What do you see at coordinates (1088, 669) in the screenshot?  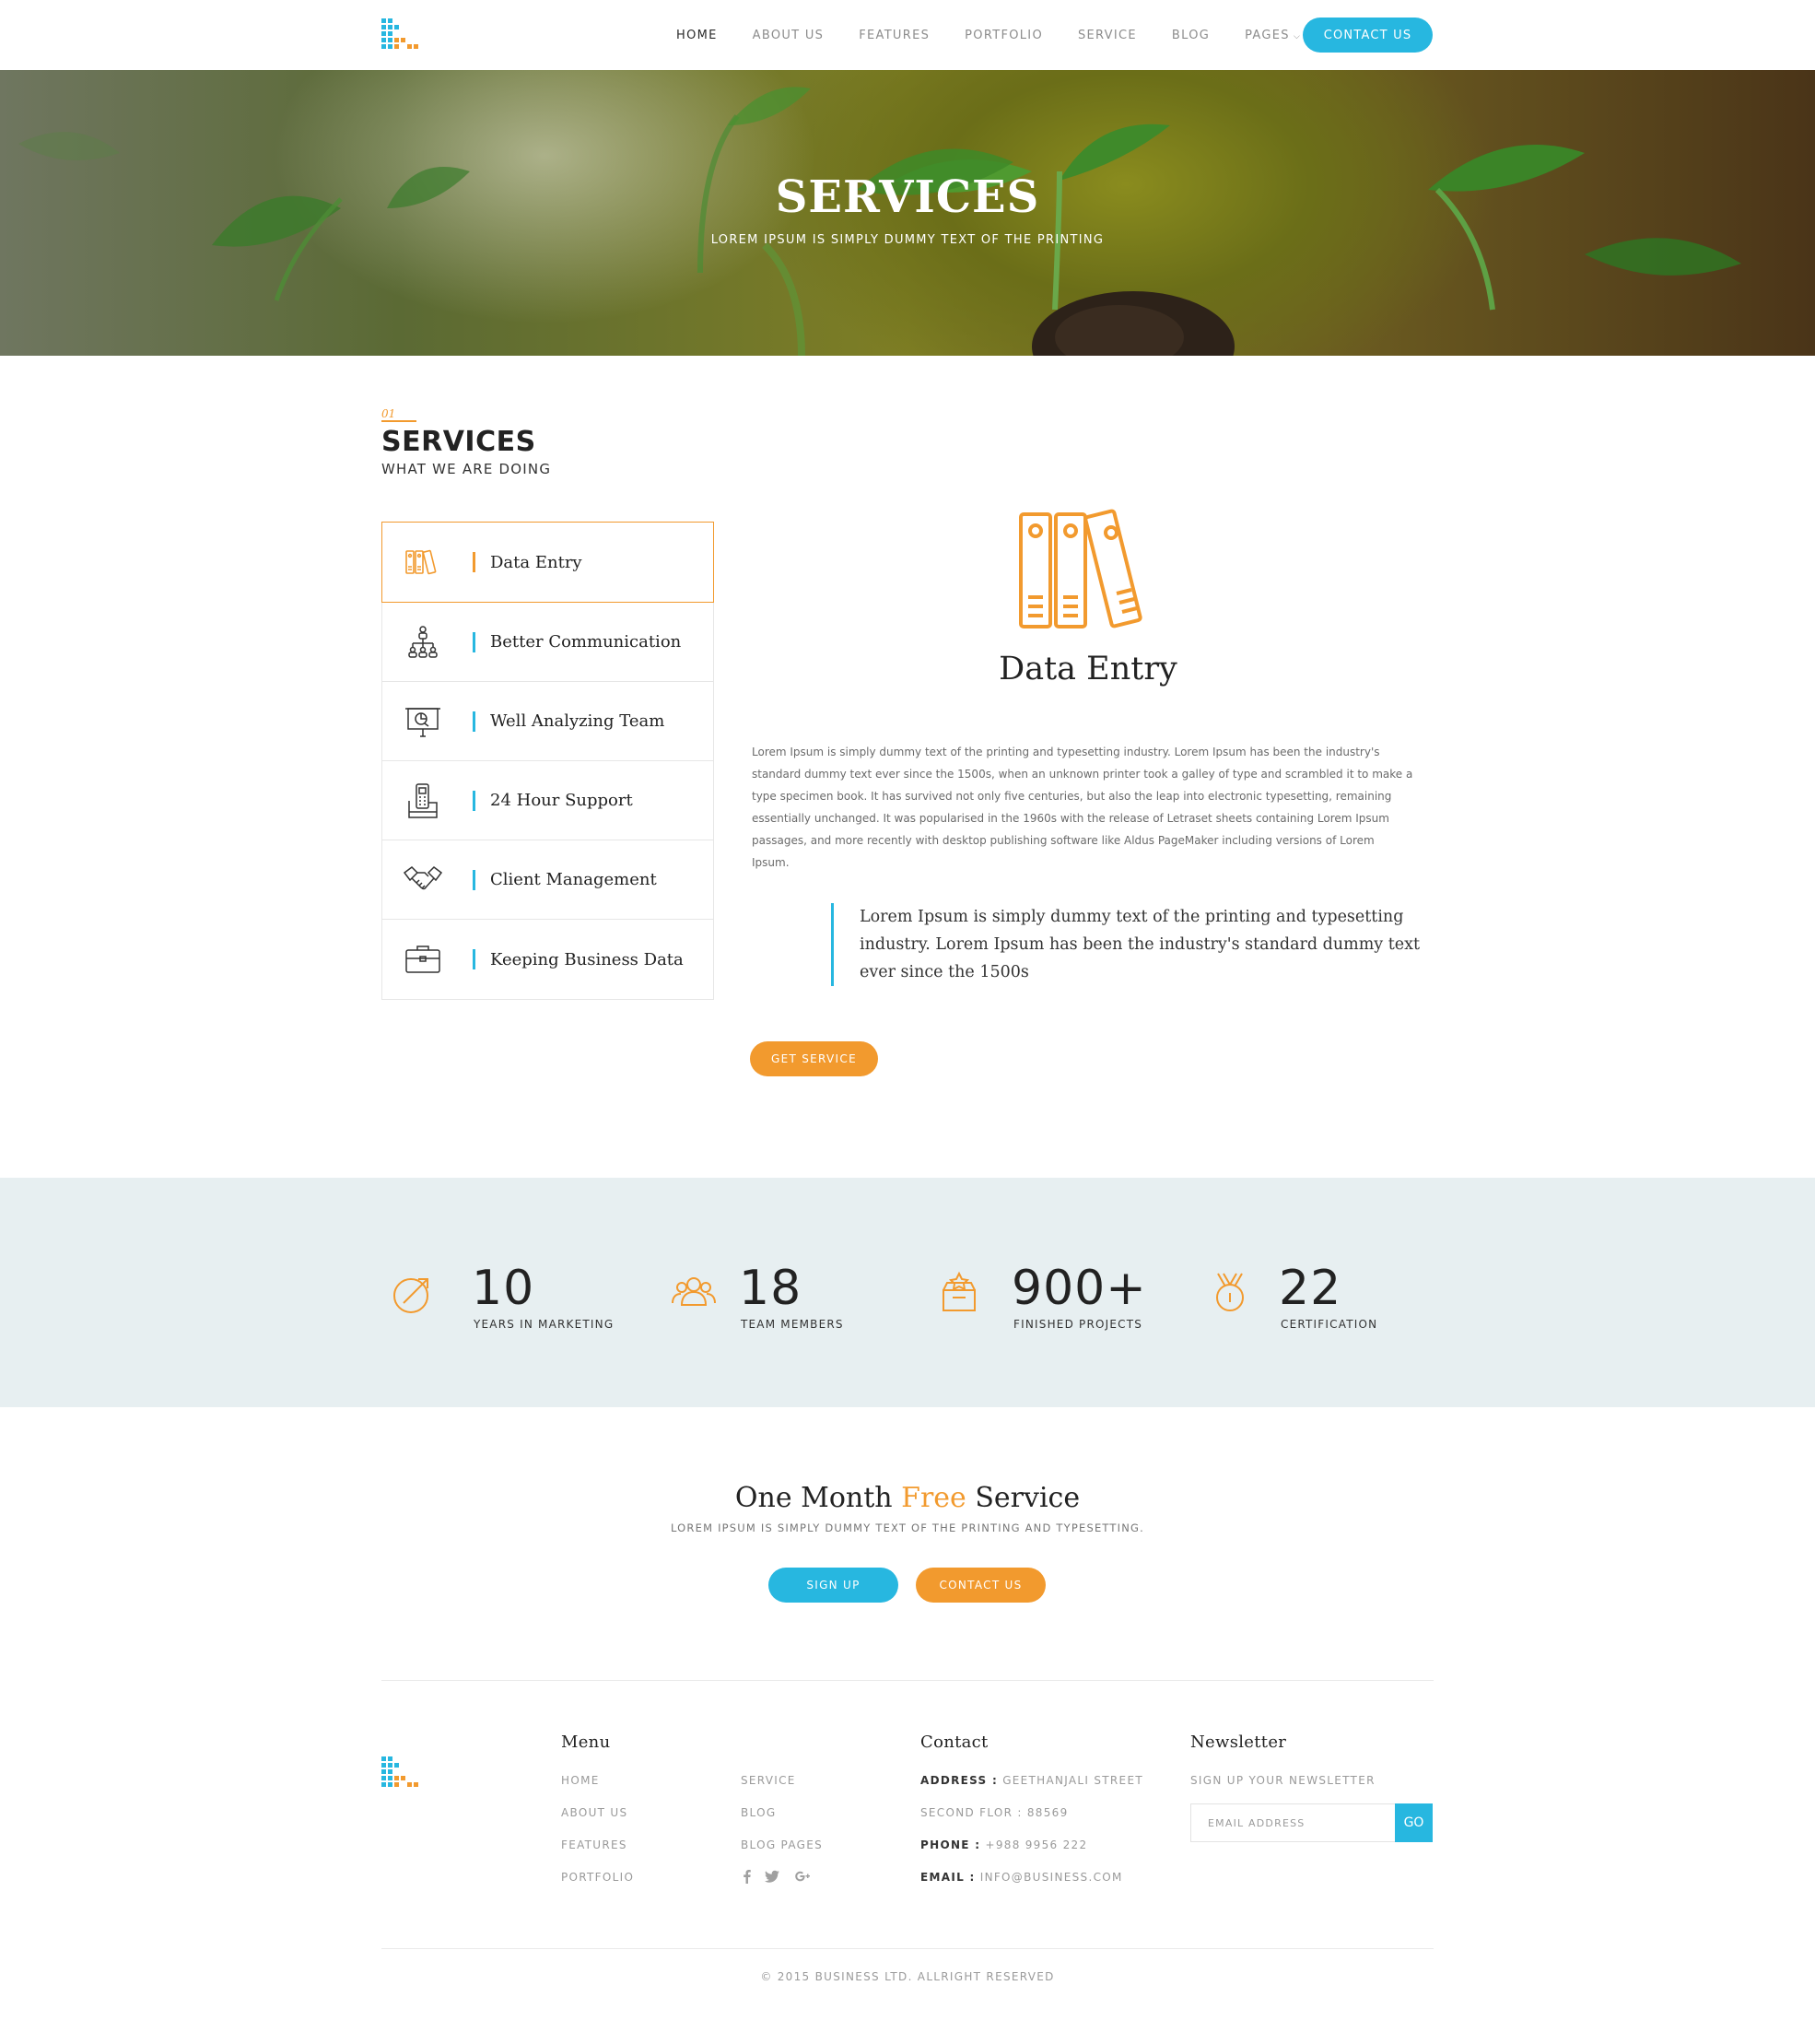 I see `service-detail-title: Data Entry` at bounding box center [1088, 669].